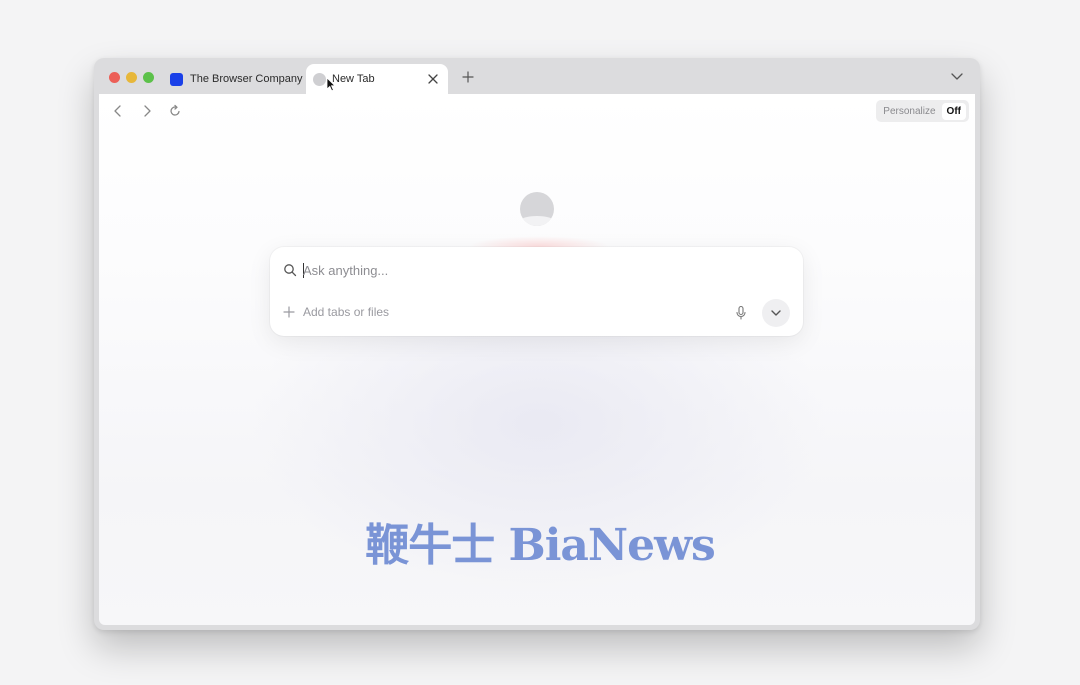  Describe the element at coordinates (468, 77) in the screenshot. I see `new-tab-plus-icon` at that location.